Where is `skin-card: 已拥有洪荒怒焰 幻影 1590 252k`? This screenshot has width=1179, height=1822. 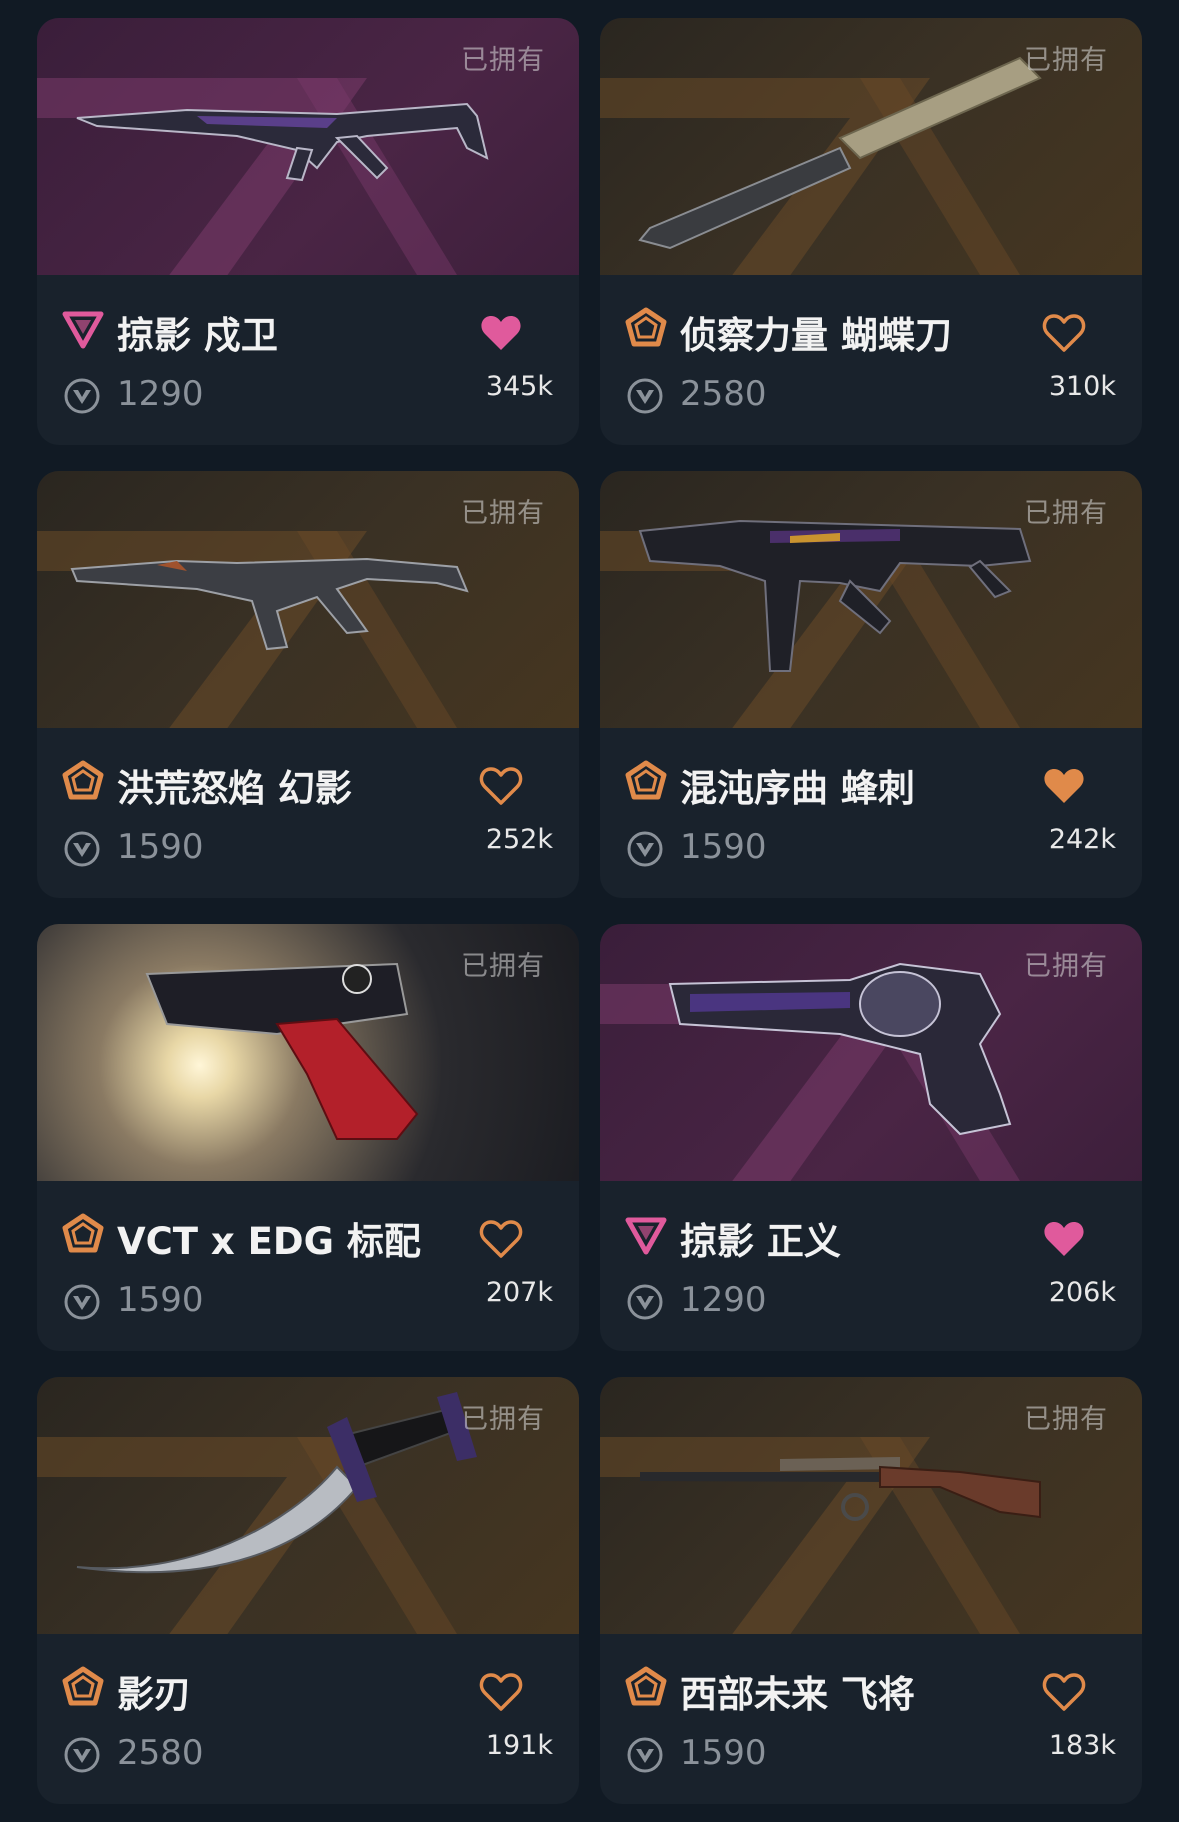 skin-card: 已拥有洪荒怒焰 幻影 1590 252k is located at coordinates (308, 684).